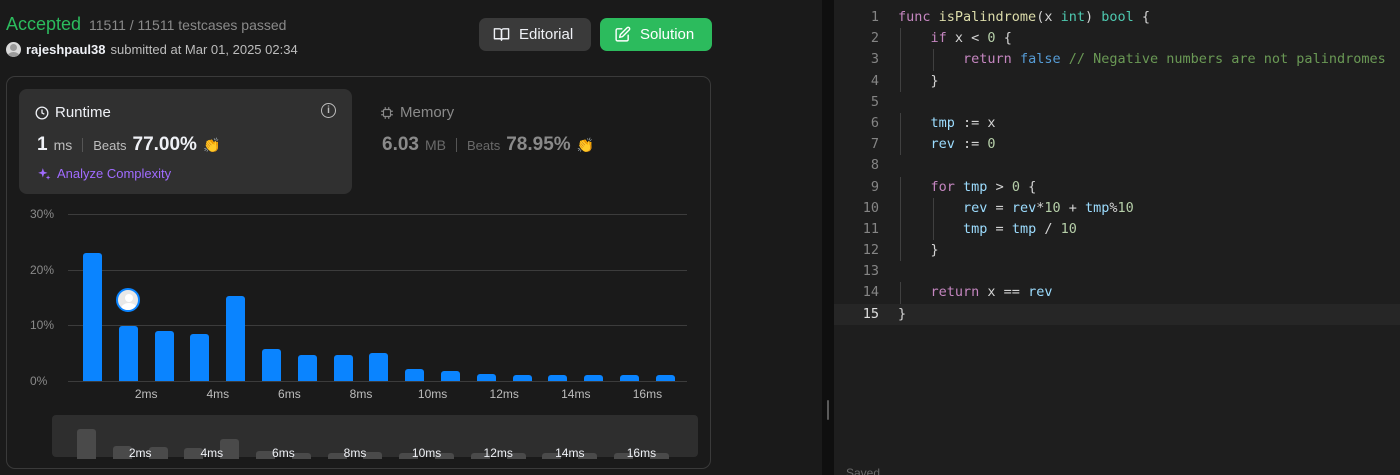  I want to click on memory-unit: MB, so click(435, 145).